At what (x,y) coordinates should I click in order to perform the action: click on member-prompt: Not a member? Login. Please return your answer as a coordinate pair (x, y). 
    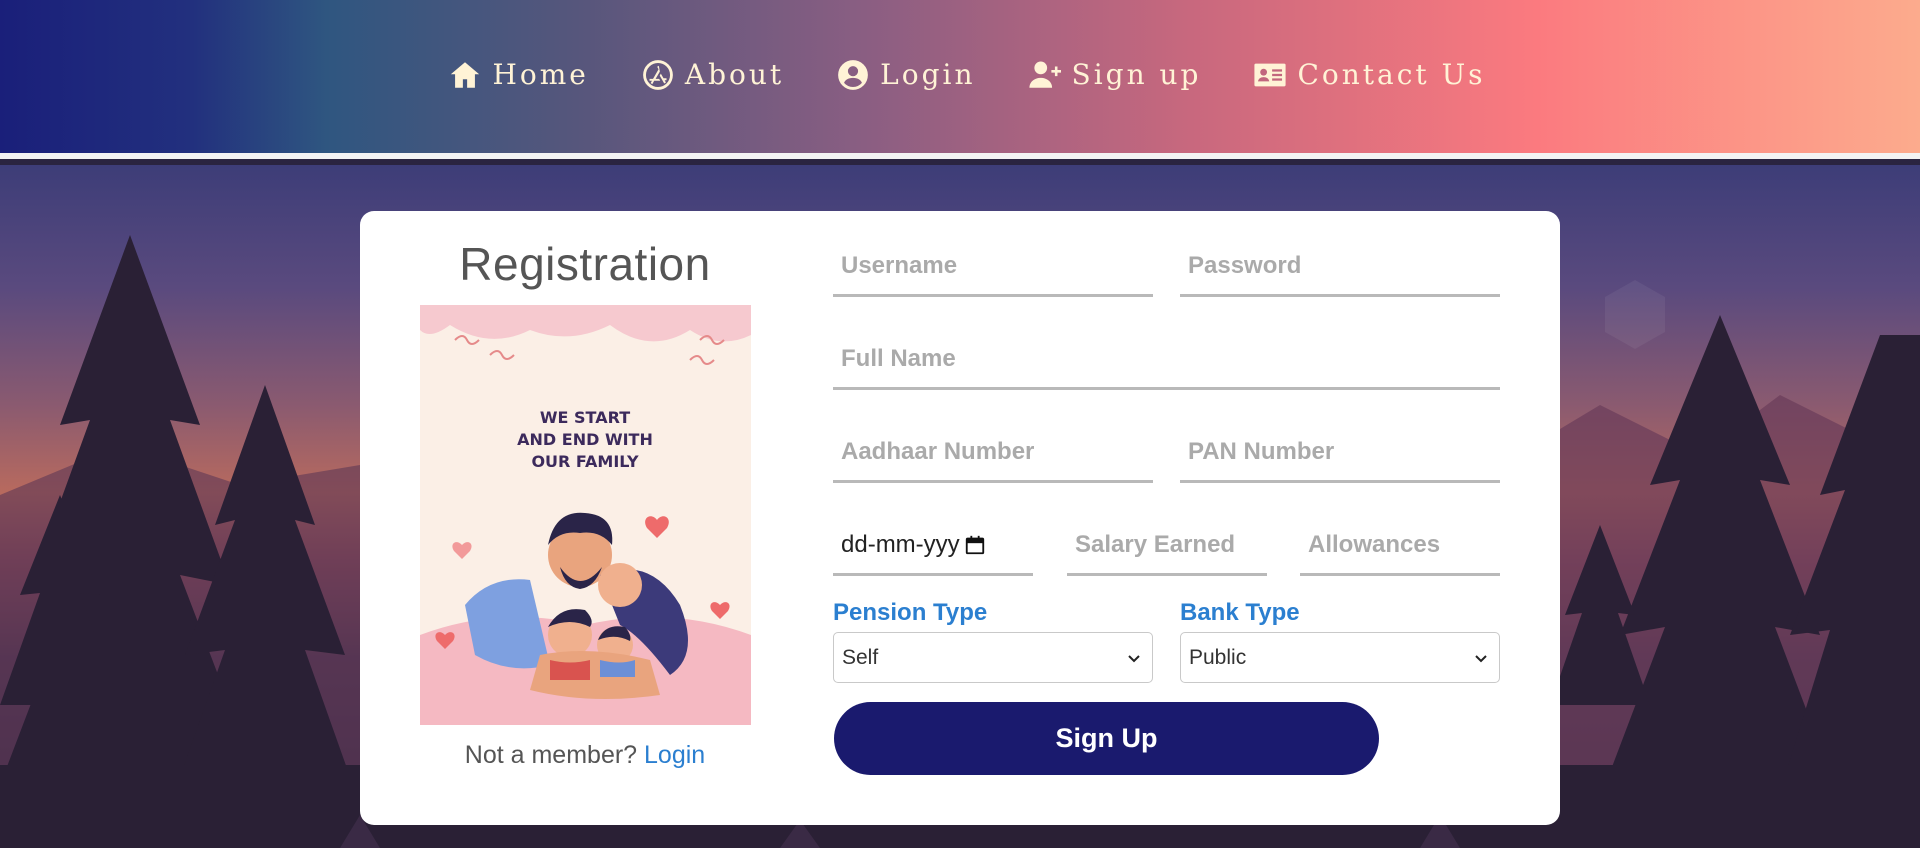
    Looking at the image, I should click on (585, 755).